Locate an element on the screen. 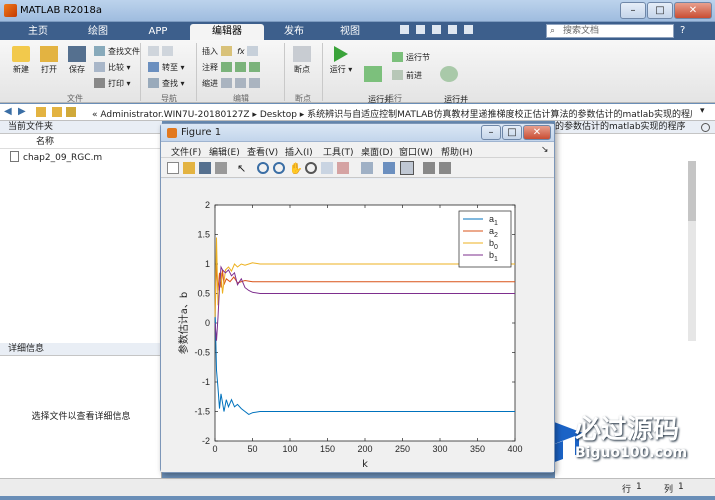 Image resolution: width=715 pixels, height=500 pixels. figure-minimize-button: – is located at coordinates (491, 132).